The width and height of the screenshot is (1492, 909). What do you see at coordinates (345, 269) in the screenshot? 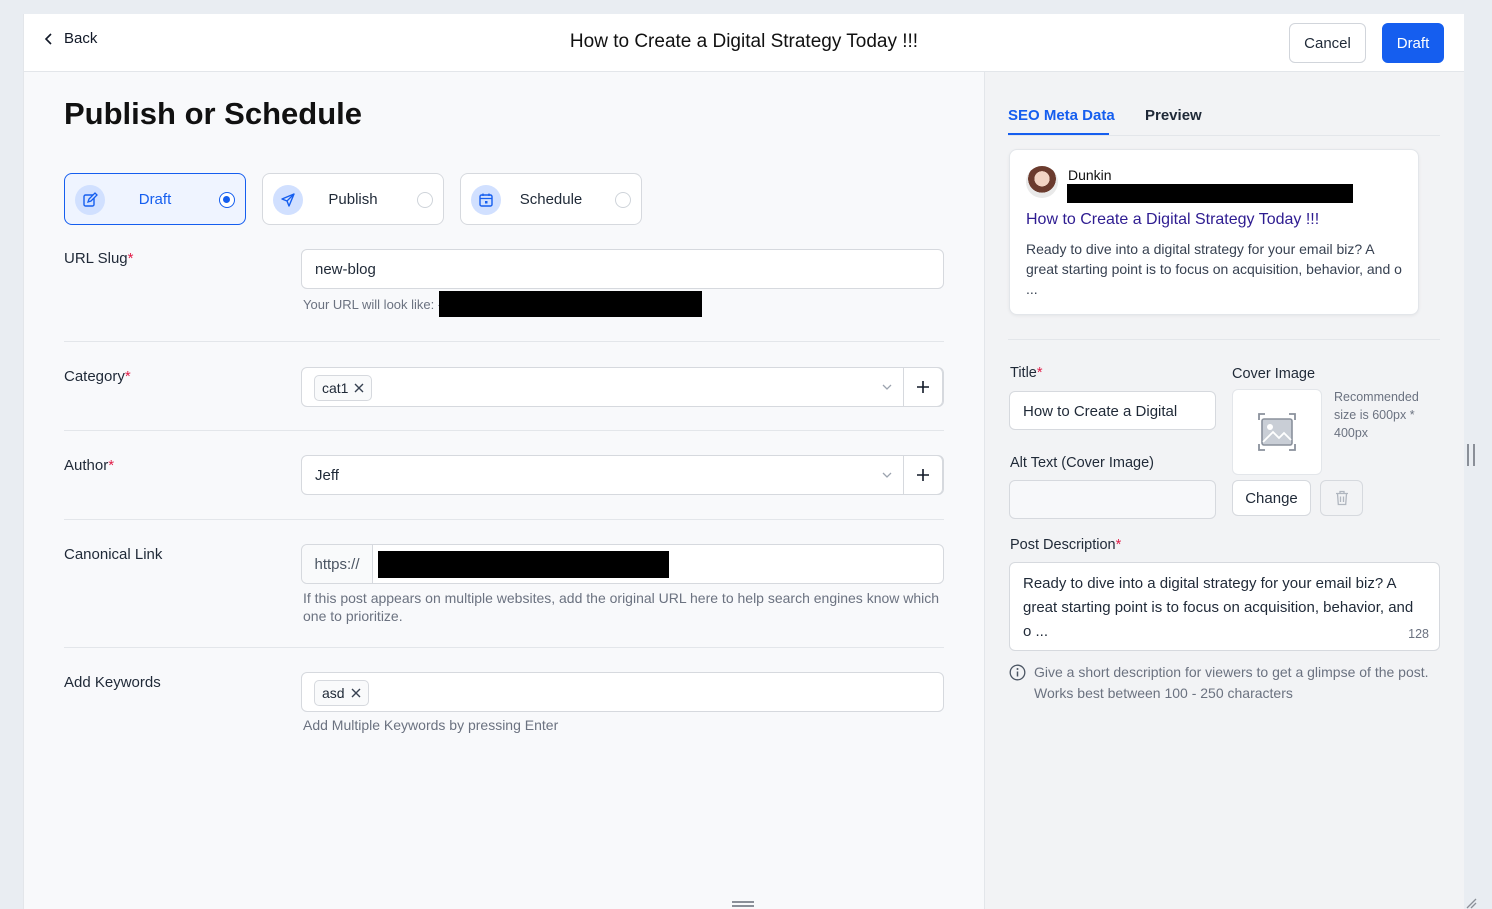
I see `url-slug-value: new-blog` at bounding box center [345, 269].